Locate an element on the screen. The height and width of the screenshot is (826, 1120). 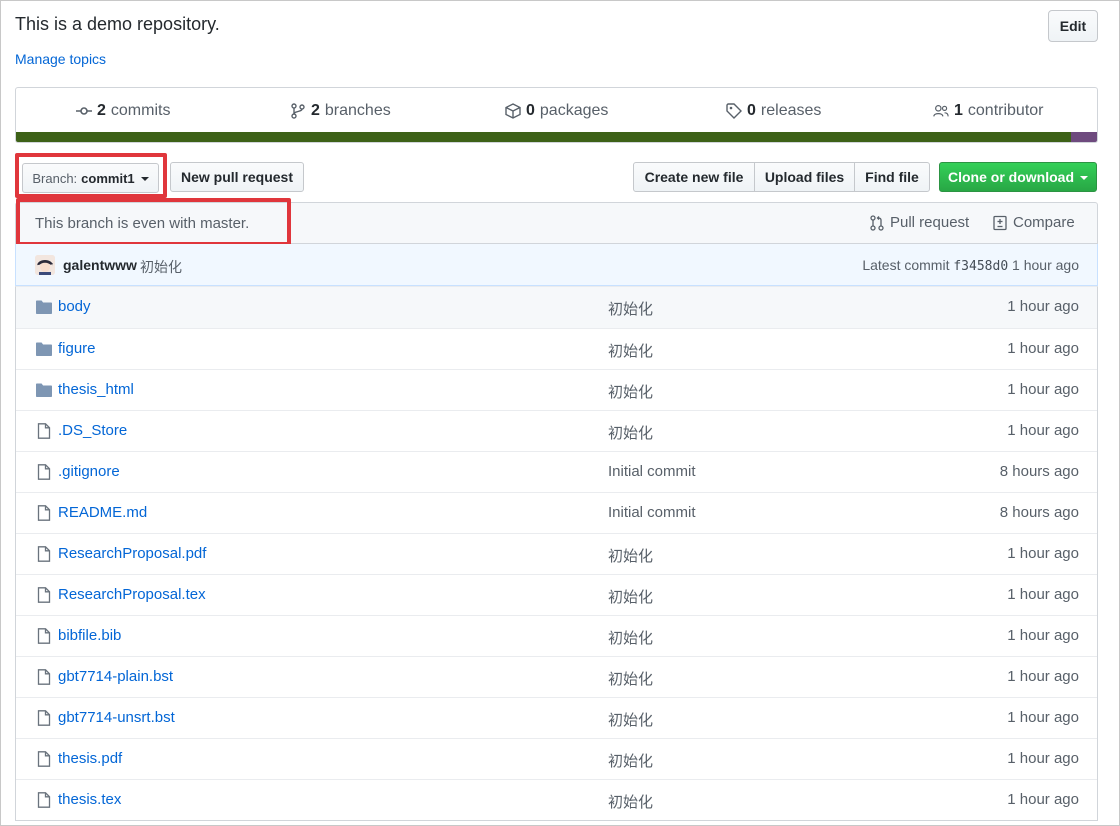
file-row: thesis.tex 初始化 1 hour ago is located at coordinates (556, 799).